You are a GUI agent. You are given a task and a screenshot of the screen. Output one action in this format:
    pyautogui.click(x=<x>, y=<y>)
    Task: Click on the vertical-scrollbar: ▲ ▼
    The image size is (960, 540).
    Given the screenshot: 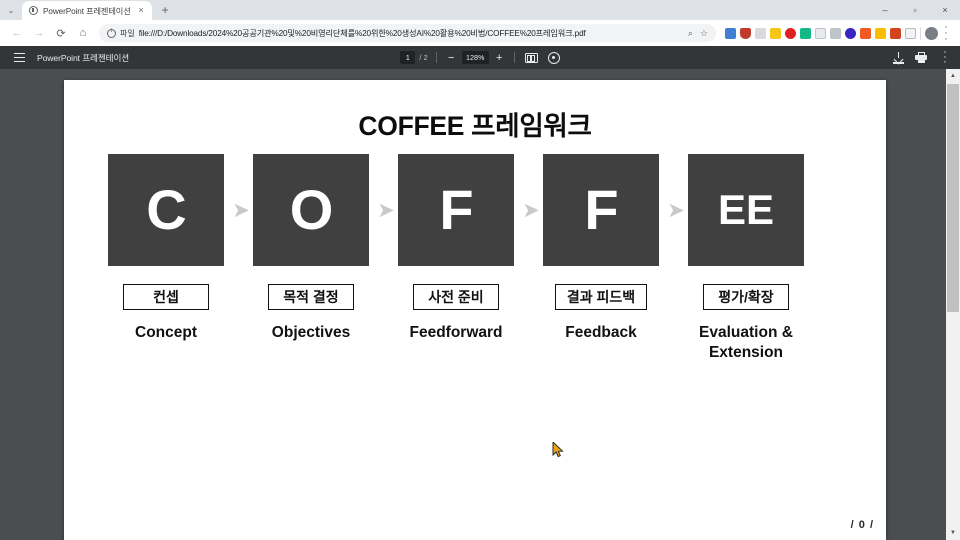 What is the action you would take?
    pyautogui.click(x=953, y=304)
    